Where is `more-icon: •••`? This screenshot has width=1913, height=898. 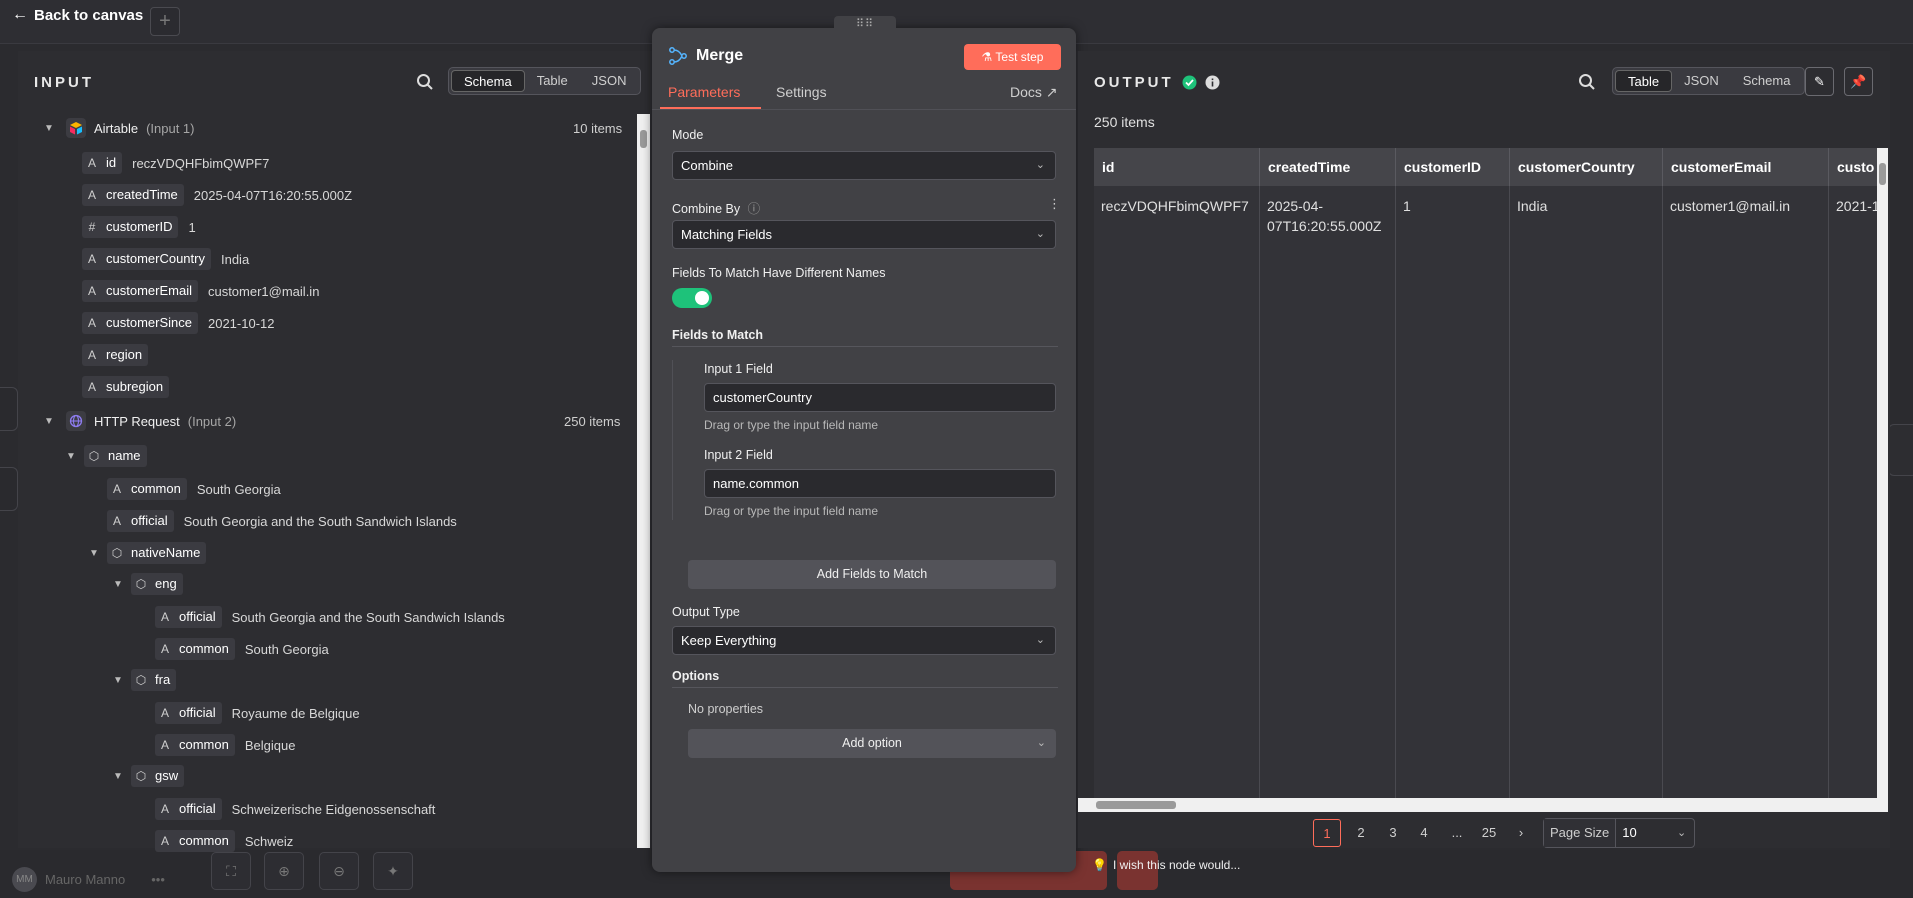
more-icon: ••• is located at coordinates (158, 879).